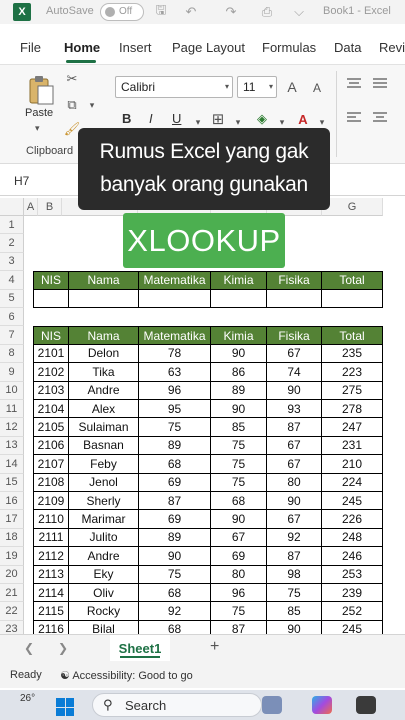  What do you see at coordinates (380, 117) in the screenshot?
I see `align-center-icon` at bounding box center [380, 117].